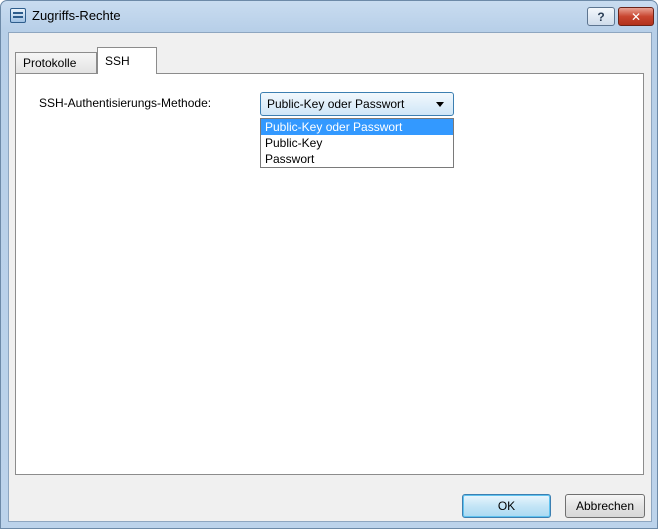 This screenshot has width=658, height=529. What do you see at coordinates (329, 17) in the screenshot?
I see `title-bar: Zugriffs-Rechte ? ✕` at bounding box center [329, 17].